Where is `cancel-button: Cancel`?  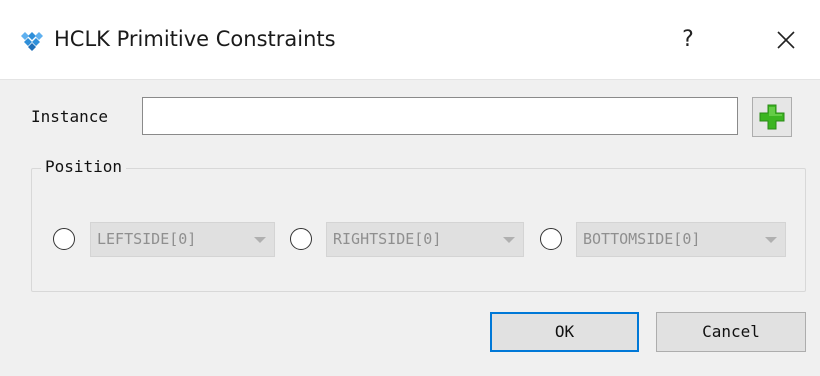 cancel-button: Cancel is located at coordinates (731, 332).